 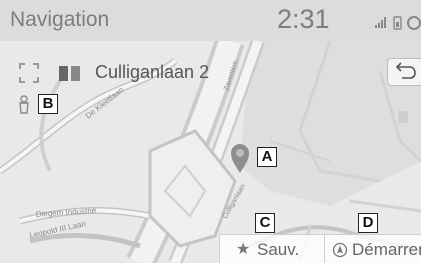 I want to click on route-flag-icon, so click(x=69, y=73).